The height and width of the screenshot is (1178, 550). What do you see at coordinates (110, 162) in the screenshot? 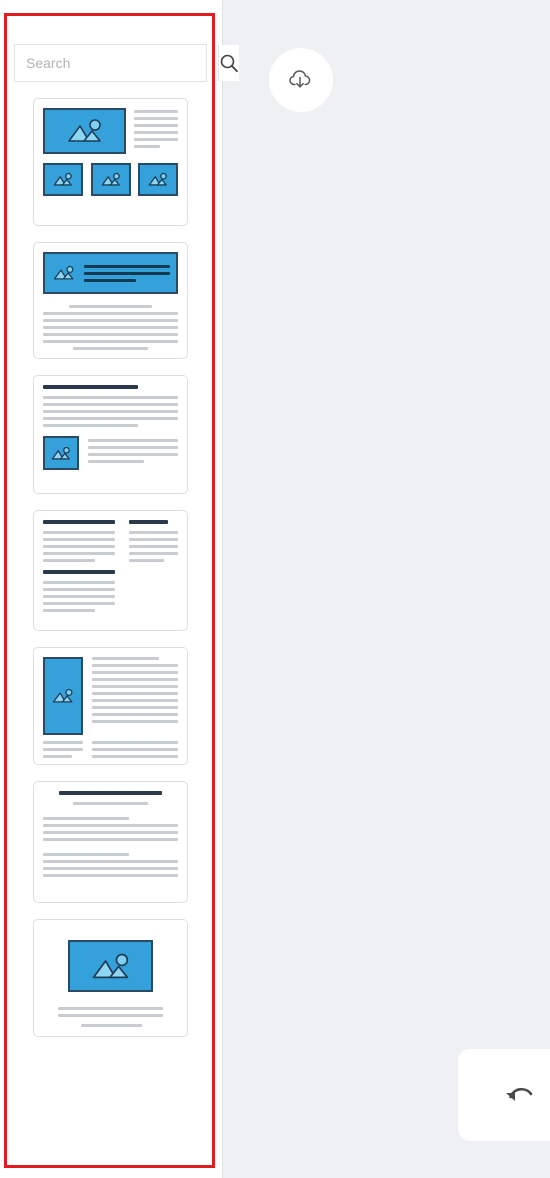
I see `template-card-hero-image-with-thumbnails` at bounding box center [110, 162].